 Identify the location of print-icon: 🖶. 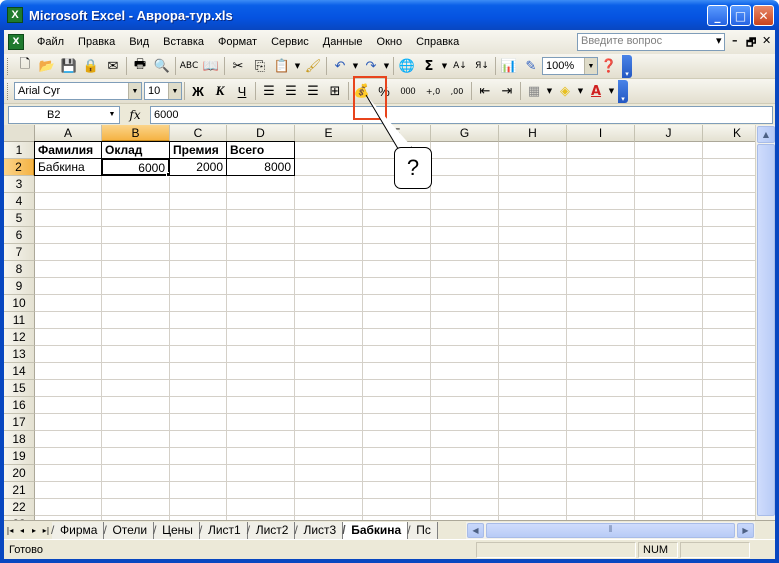
(140, 66).